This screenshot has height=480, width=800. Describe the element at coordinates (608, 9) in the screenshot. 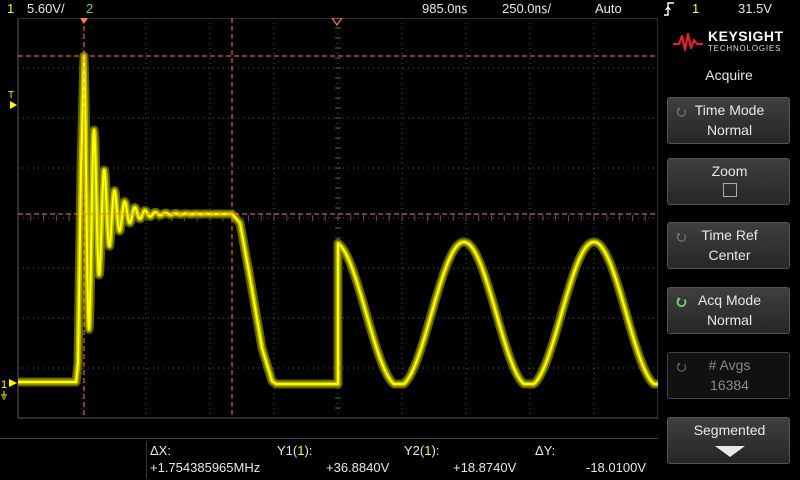

I see `trigger-mode: Auto` at that location.